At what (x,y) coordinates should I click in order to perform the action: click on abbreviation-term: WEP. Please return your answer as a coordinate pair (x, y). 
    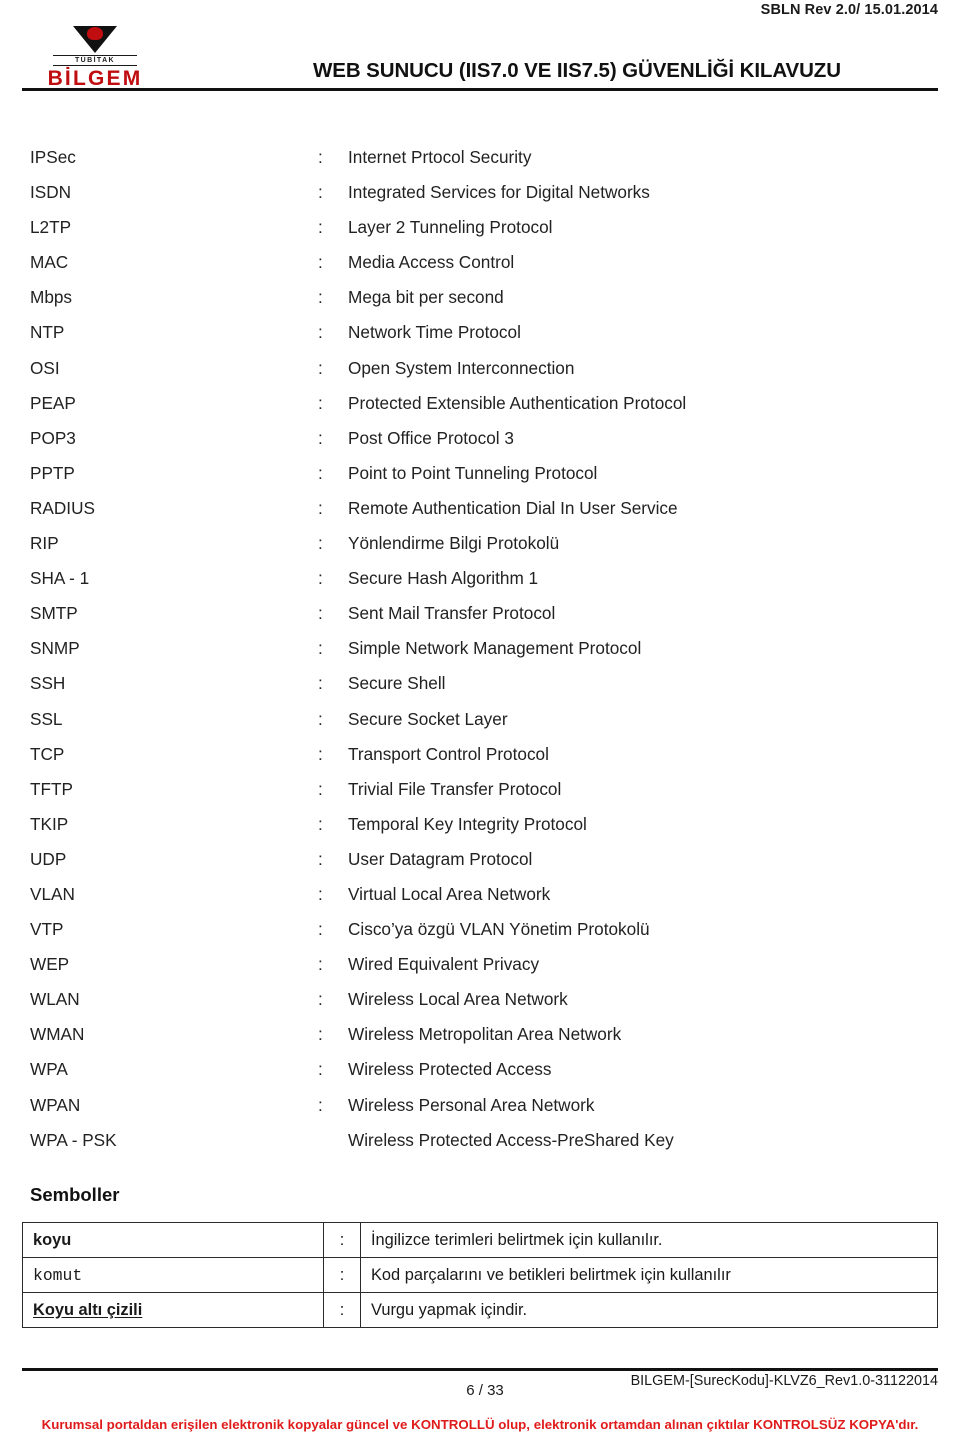
    Looking at the image, I should click on (50, 964).